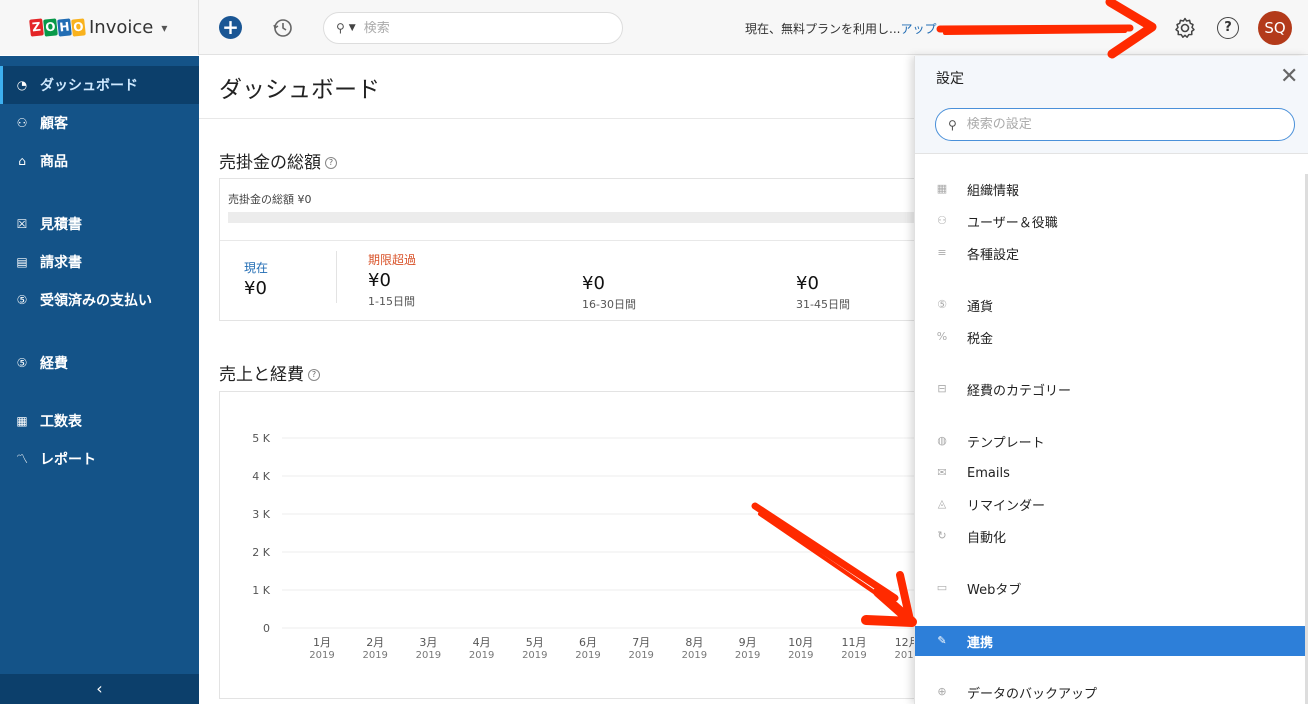 The image size is (1308, 704). Describe the element at coordinates (1019, 391) in the screenshot. I see `settings-item-label: 経費のカテゴリー` at that location.